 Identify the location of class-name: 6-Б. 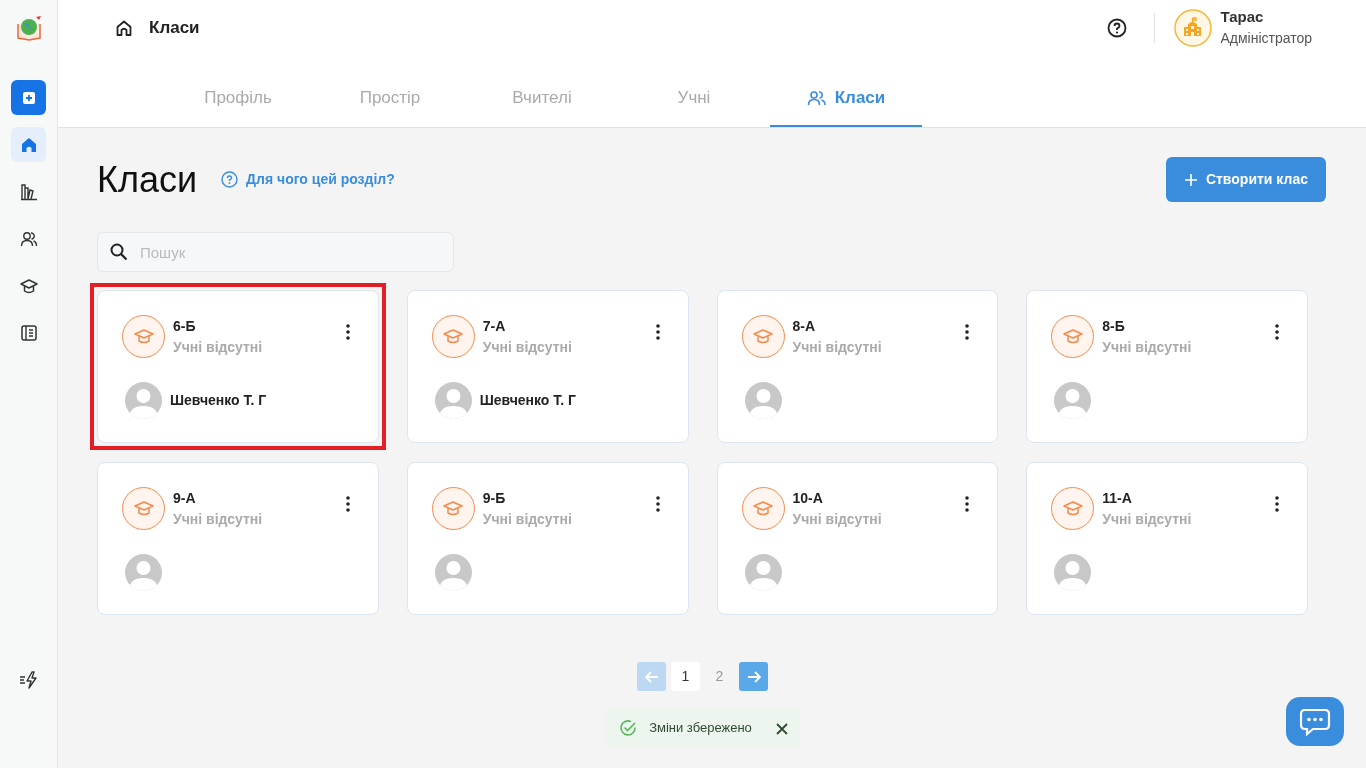
(185, 326).